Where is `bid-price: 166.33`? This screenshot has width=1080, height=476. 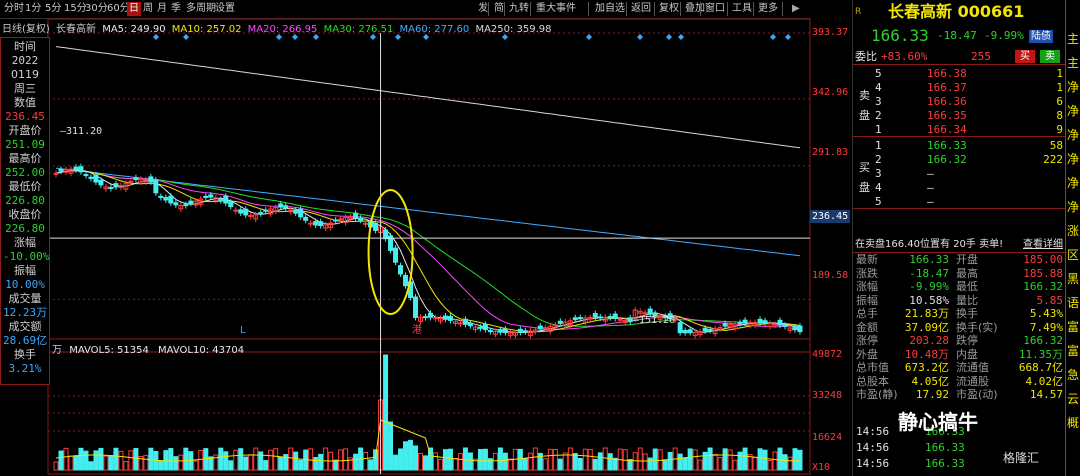
bid-price: 166.33 is located at coordinates (947, 145).